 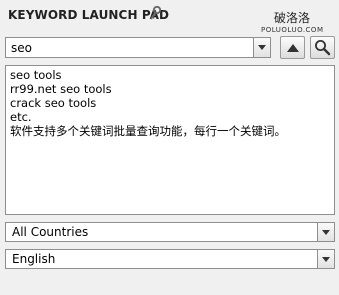 I want to click on search-button, so click(x=322, y=47).